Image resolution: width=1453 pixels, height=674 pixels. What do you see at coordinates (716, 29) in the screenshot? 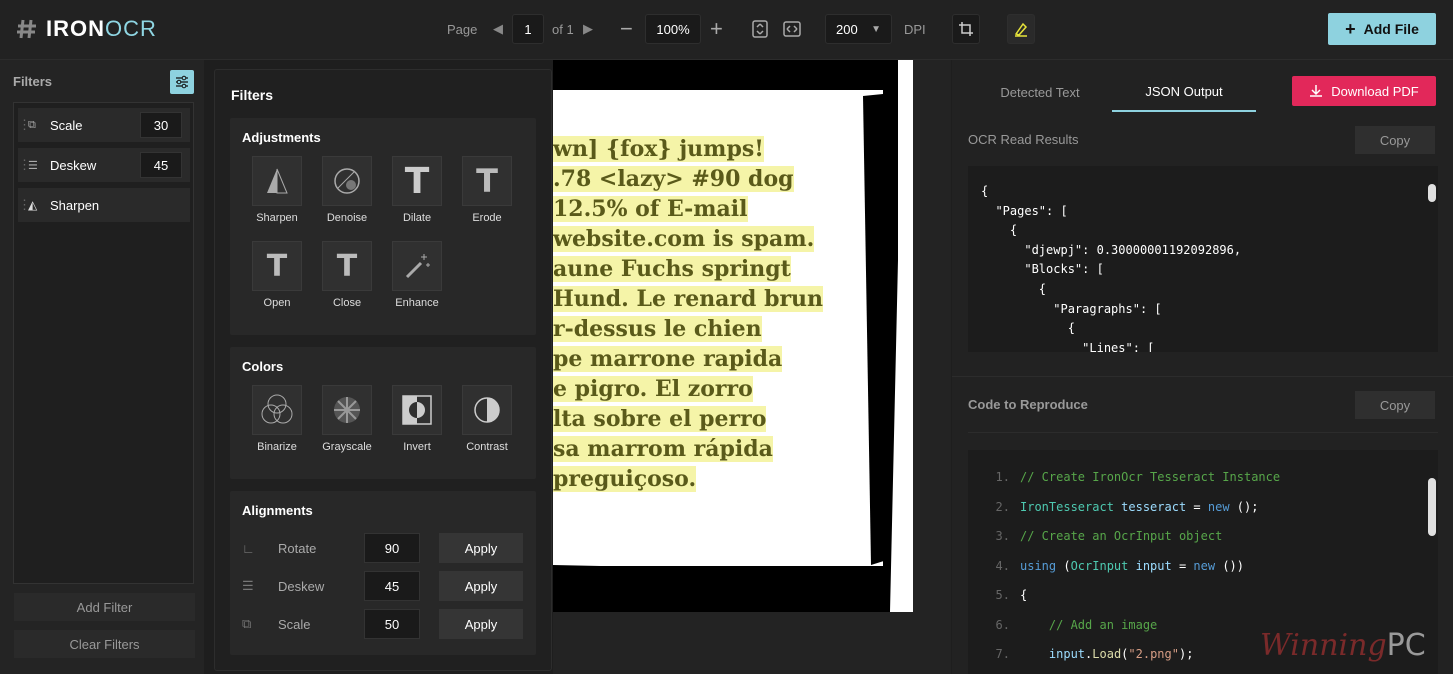
I see `zoom-in-icon: +` at bounding box center [716, 29].